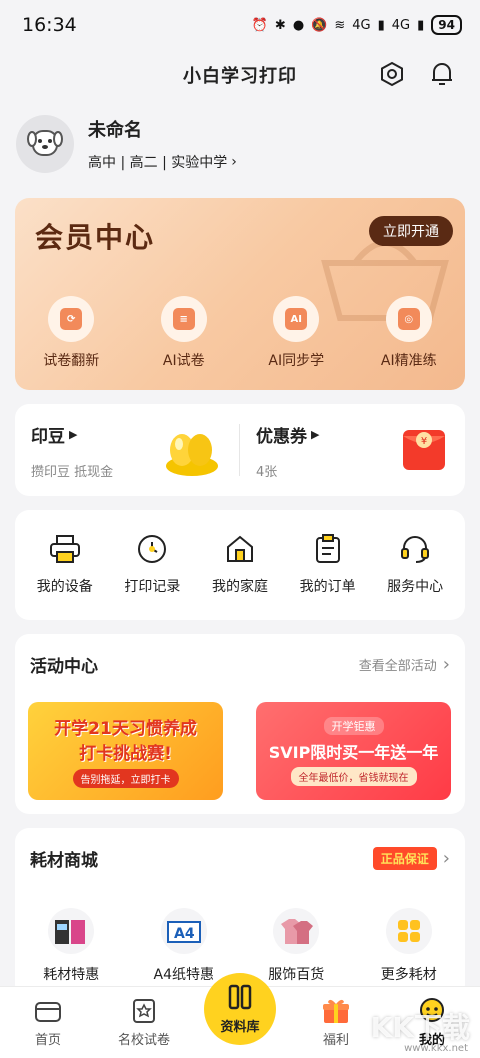 This screenshot has height=1058, width=480. I want to click on status-bar: 16:34 ⏰ ✱ ● 🔕 ≋ 4G ▮ 4G ▮ 94, so click(240, 25).